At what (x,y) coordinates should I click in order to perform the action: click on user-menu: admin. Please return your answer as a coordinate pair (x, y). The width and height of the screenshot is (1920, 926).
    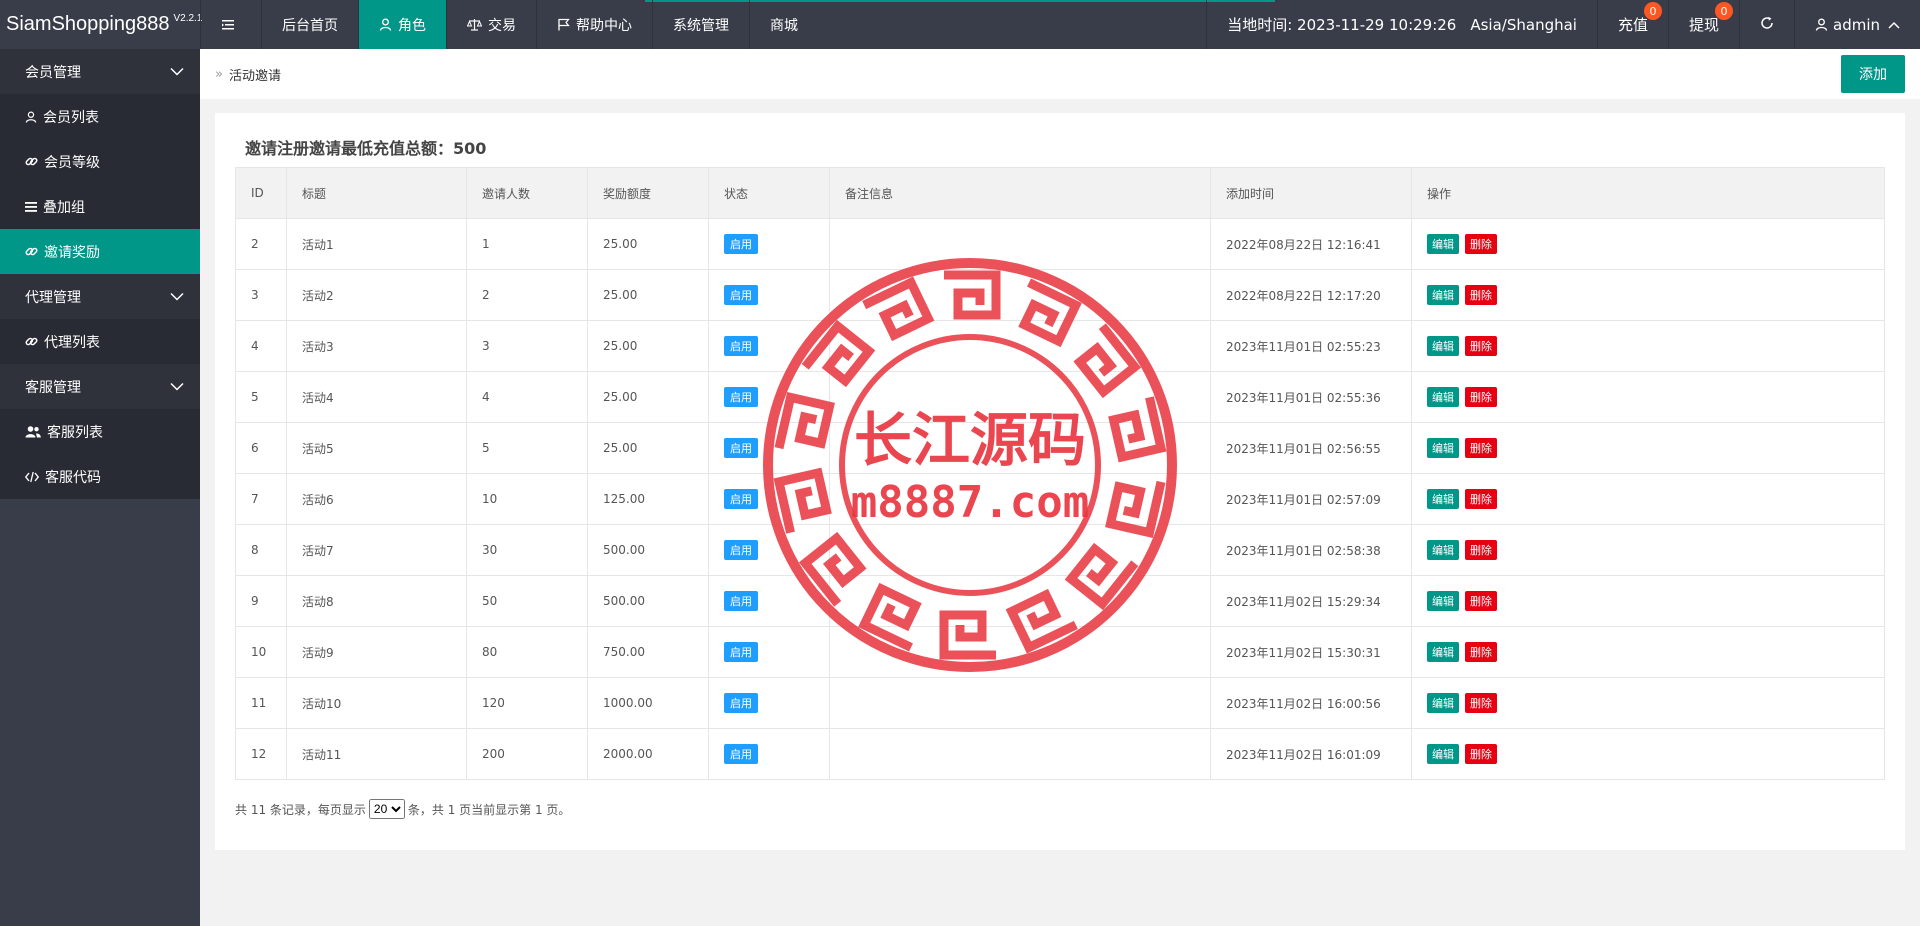
    Looking at the image, I should click on (1857, 24).